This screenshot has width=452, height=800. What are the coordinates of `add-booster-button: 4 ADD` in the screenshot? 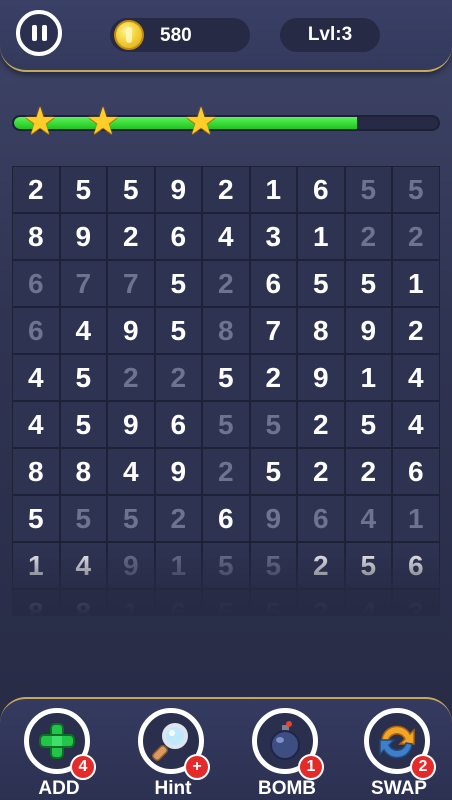 It's located at (60, 753).